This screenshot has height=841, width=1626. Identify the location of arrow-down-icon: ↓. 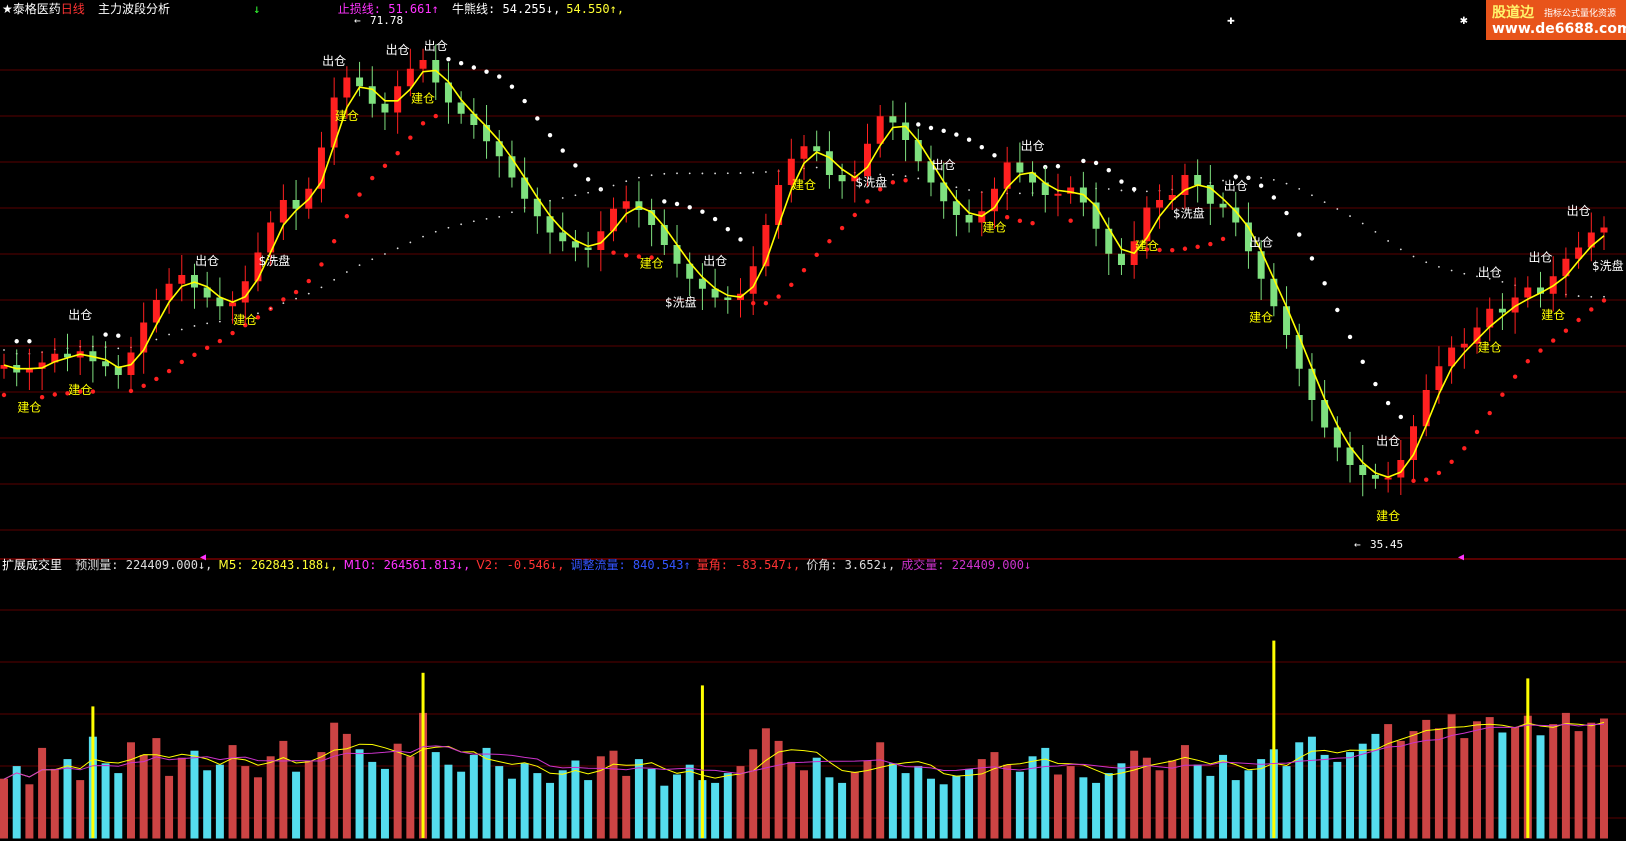
(257, 9).